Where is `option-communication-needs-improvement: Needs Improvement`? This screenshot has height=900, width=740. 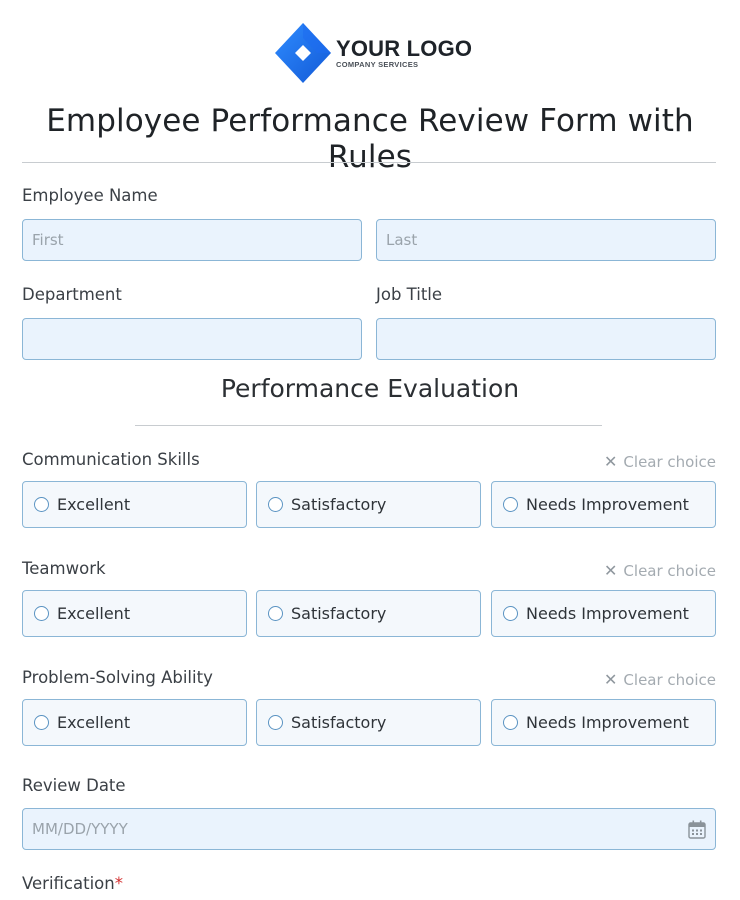 option-communication-needs-improvement: Needs Improvement is located at coordinates (603, 504).